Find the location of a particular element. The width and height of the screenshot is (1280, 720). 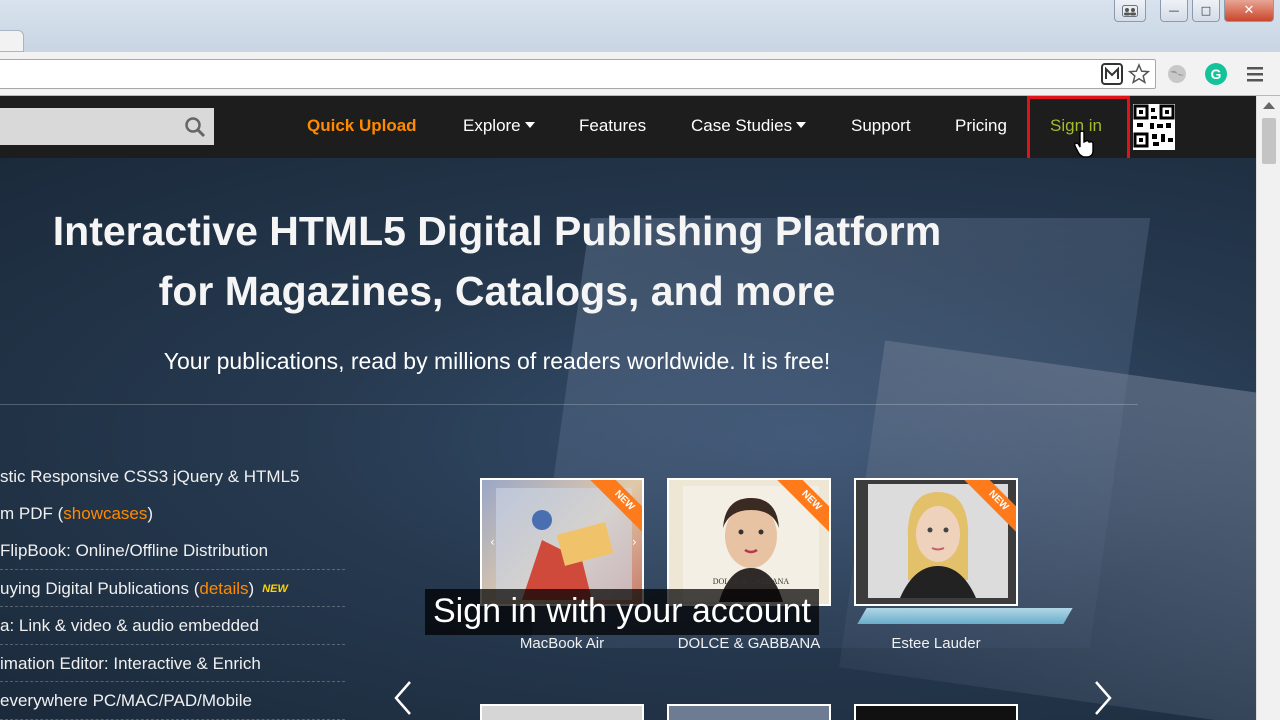

scrollbar-thumb is located at coordinates (1269, 141).